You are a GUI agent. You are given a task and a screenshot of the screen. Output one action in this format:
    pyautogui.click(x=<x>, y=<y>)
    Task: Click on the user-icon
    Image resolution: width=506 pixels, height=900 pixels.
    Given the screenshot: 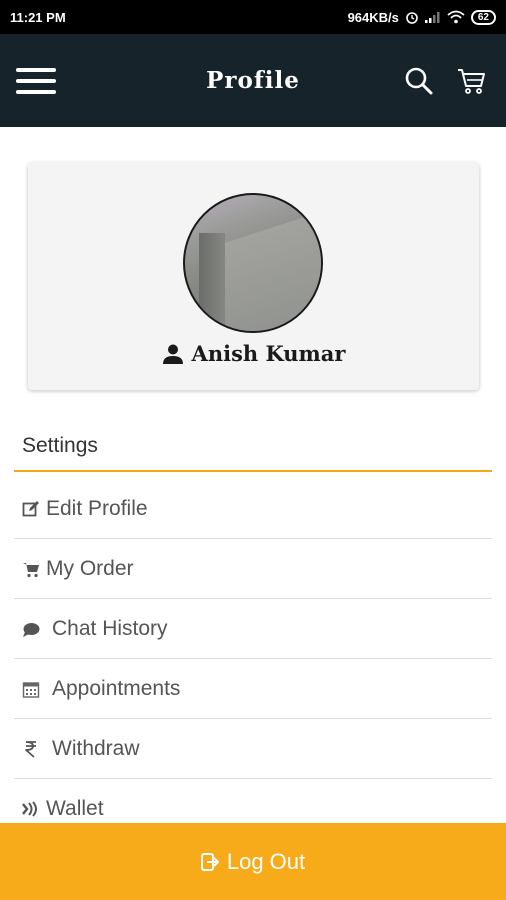 What is the action you would take?
    pyautogui.click(x=172, y=354)
    